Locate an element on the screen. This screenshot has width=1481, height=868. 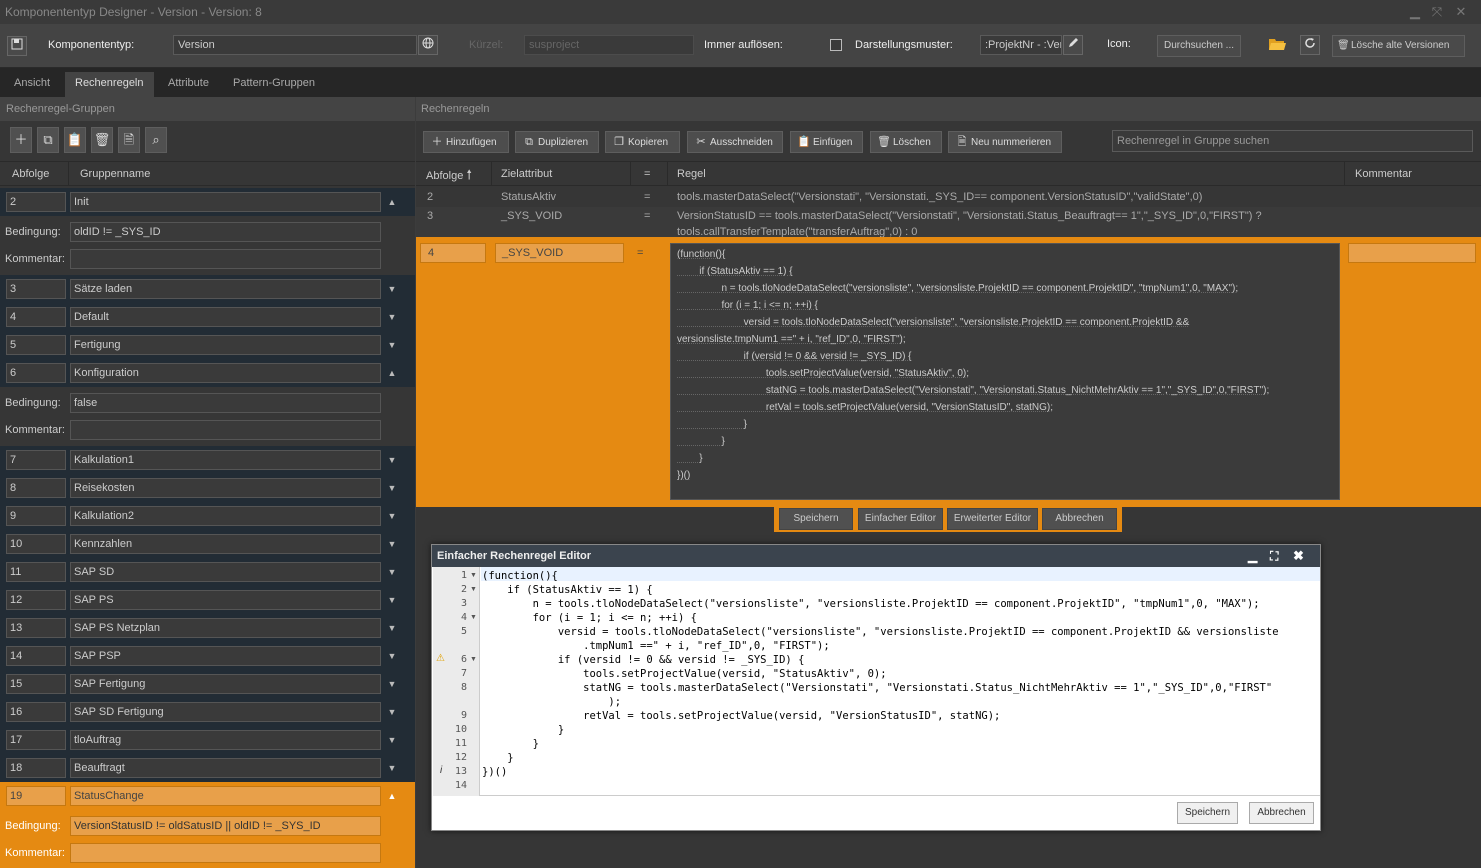
tab-attribute: Attribute is located at coordinates (188, 84).